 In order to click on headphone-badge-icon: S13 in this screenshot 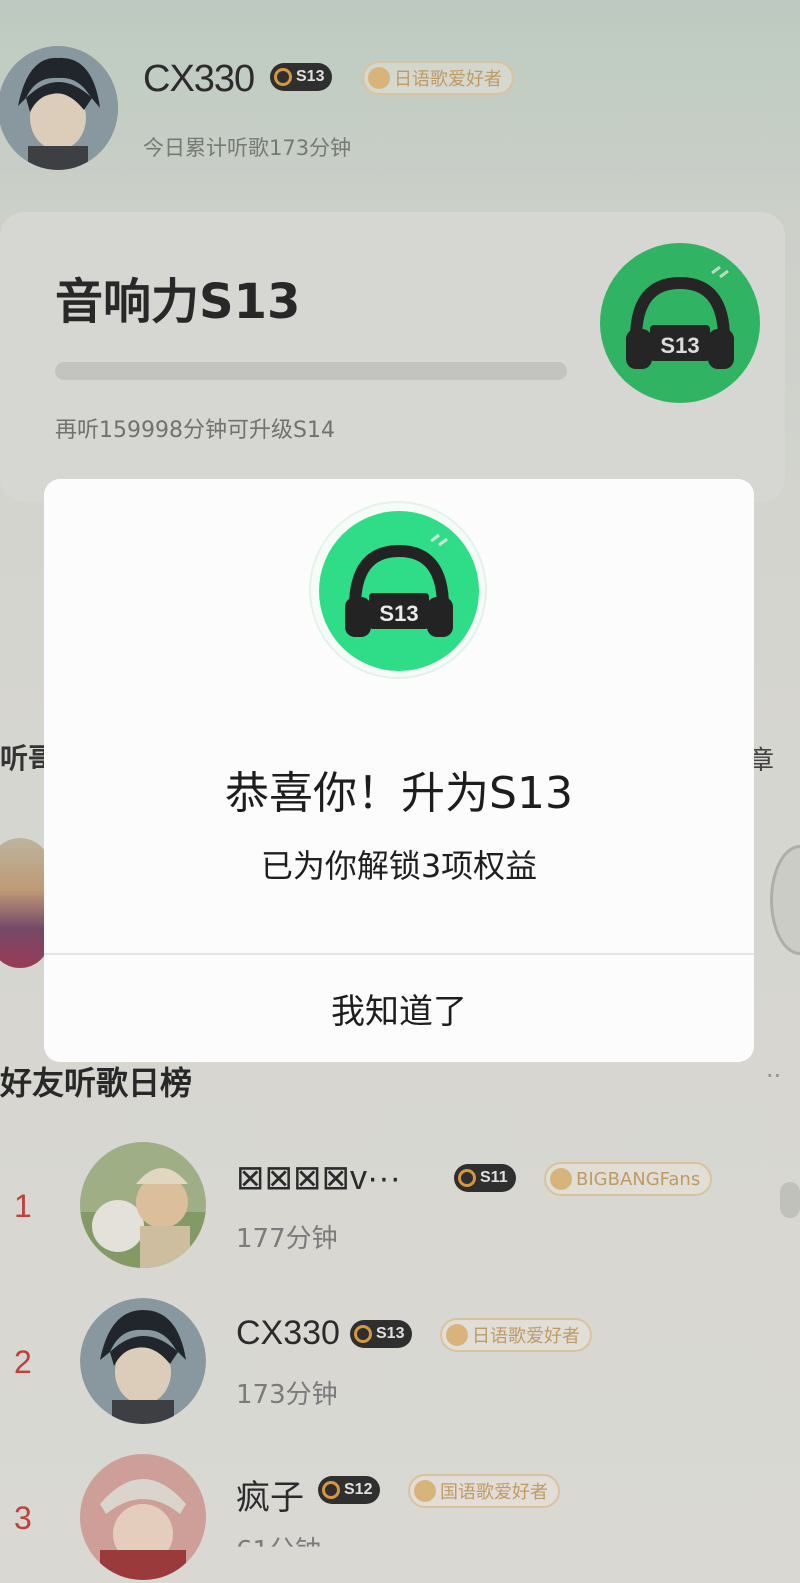, I will do `click(399, 591)`.